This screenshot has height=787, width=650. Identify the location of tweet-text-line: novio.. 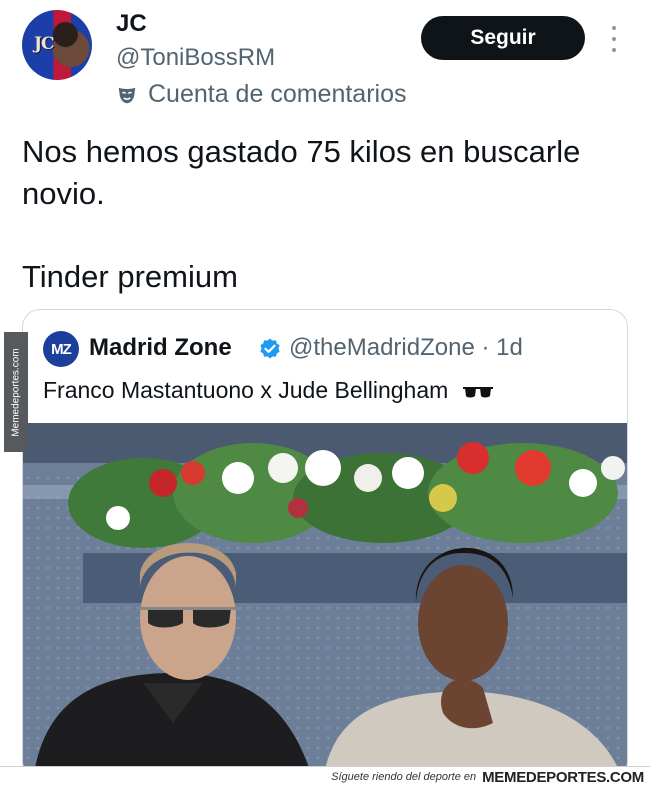
(63, 193).